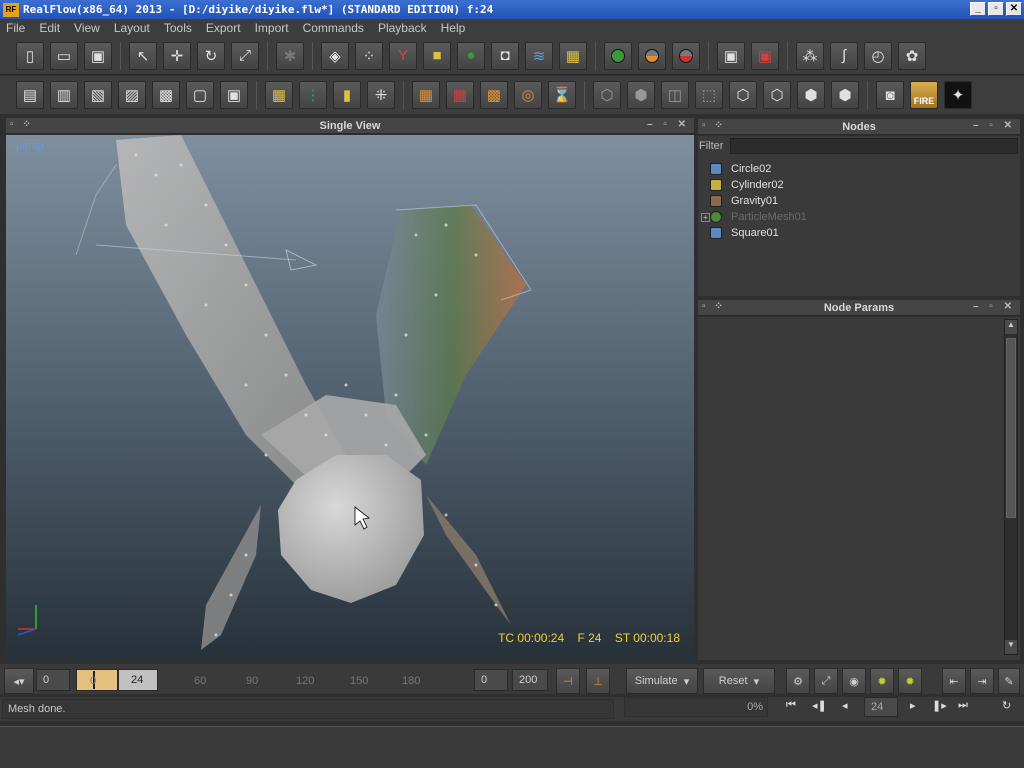 This screenshot has height=768, width=1024. I want to click on add-wave-icon: ≋, so click(539, 55).